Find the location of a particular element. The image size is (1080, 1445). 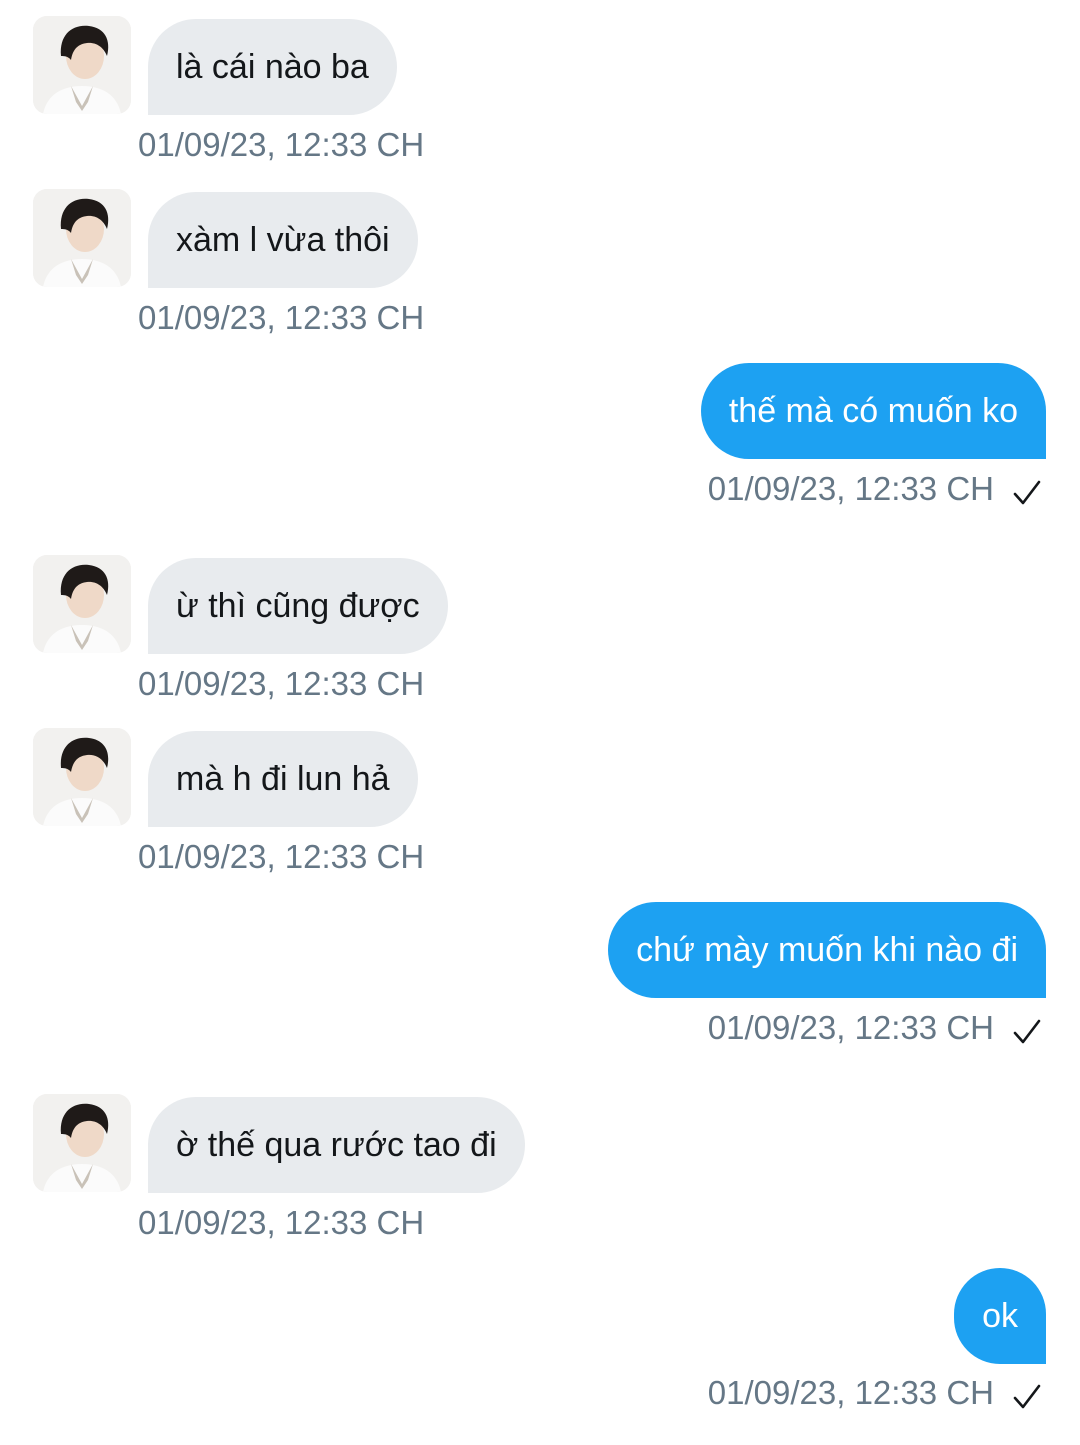

message-text: ừ thì cũng được is located at coordinates (298, 606).